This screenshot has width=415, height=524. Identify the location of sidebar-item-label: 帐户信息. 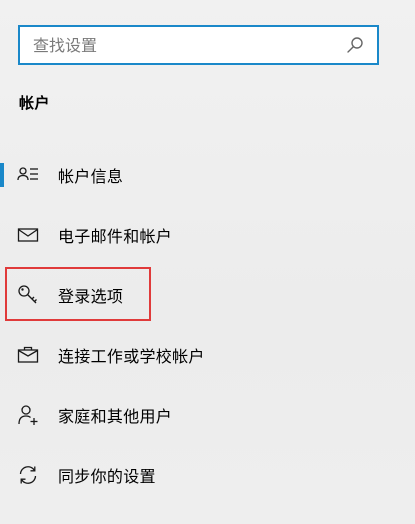
(91, 176).